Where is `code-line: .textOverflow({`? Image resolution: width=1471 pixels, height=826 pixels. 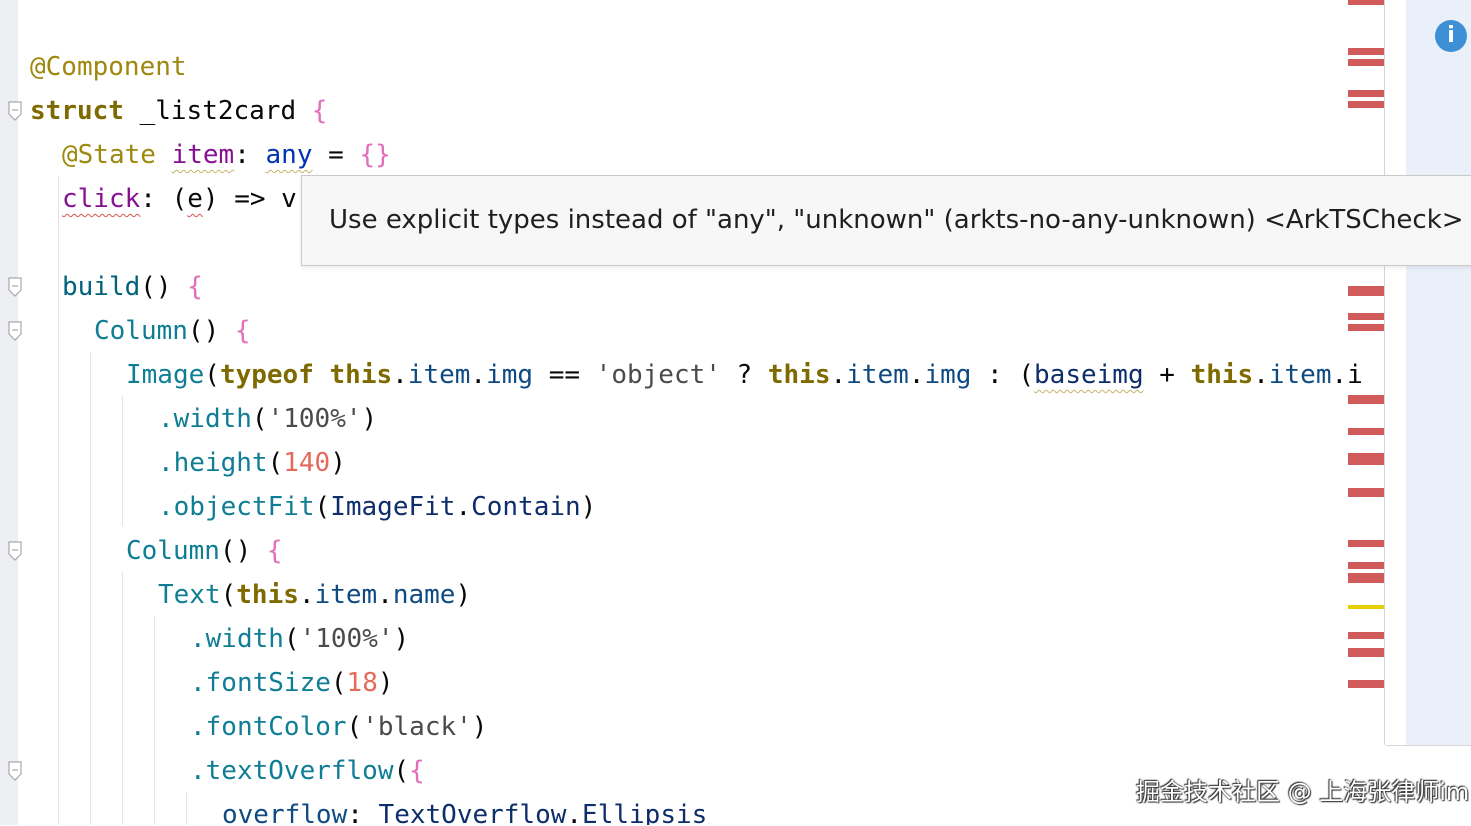
code-line: .textOverflow({ is located at coordinates (307, 771).